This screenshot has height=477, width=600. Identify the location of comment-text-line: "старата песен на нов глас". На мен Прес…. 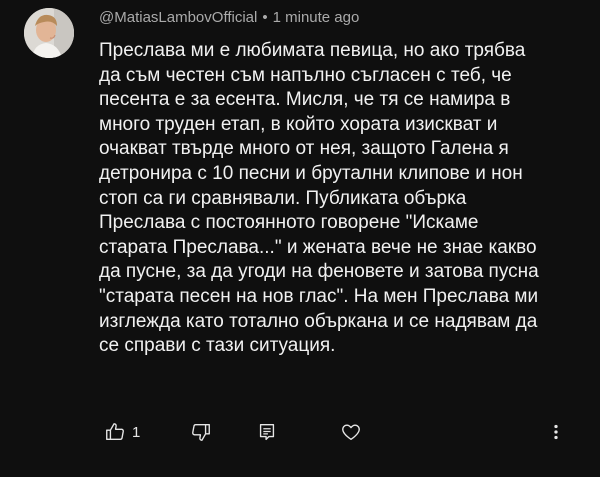
(319, 296).